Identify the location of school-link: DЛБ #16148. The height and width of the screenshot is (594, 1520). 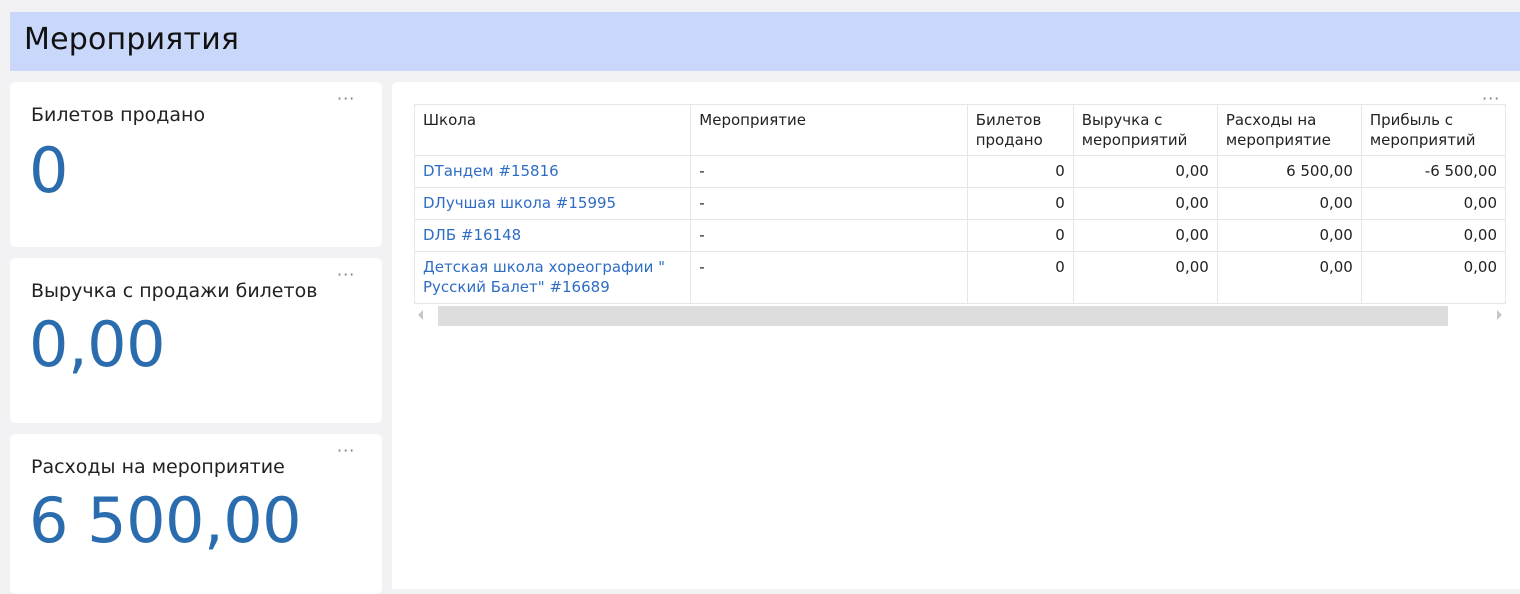
(472, 235).